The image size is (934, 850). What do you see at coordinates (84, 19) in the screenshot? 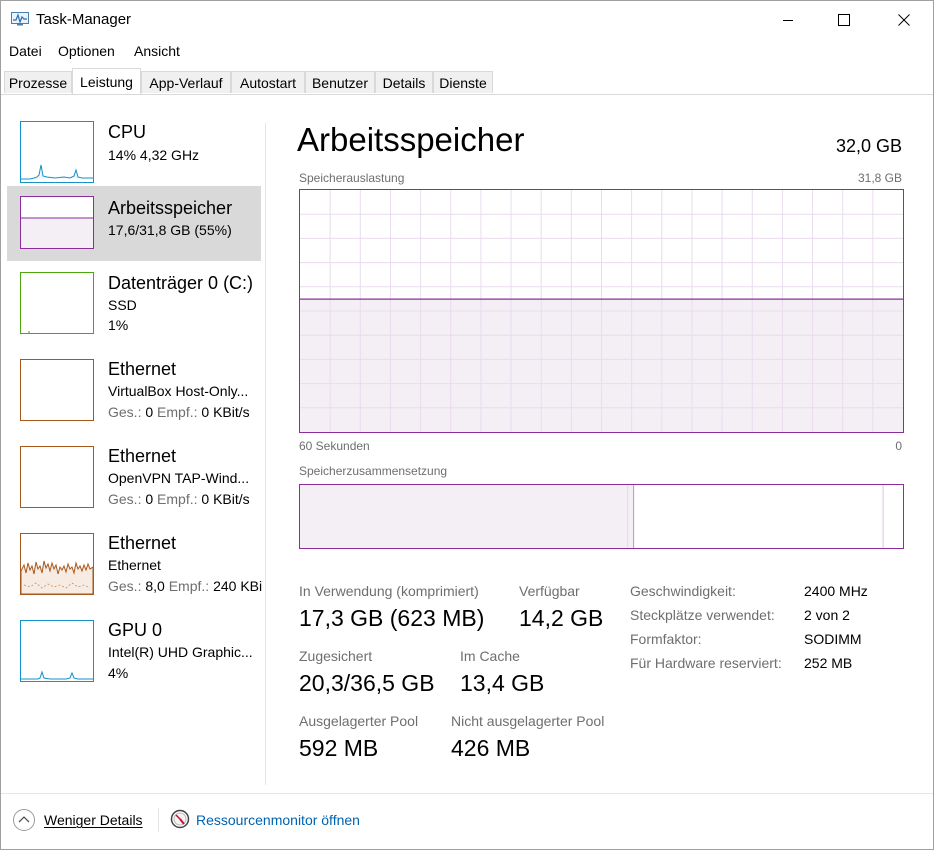
I see `window-title: Task-Manager` at bounding box center [84, 19].